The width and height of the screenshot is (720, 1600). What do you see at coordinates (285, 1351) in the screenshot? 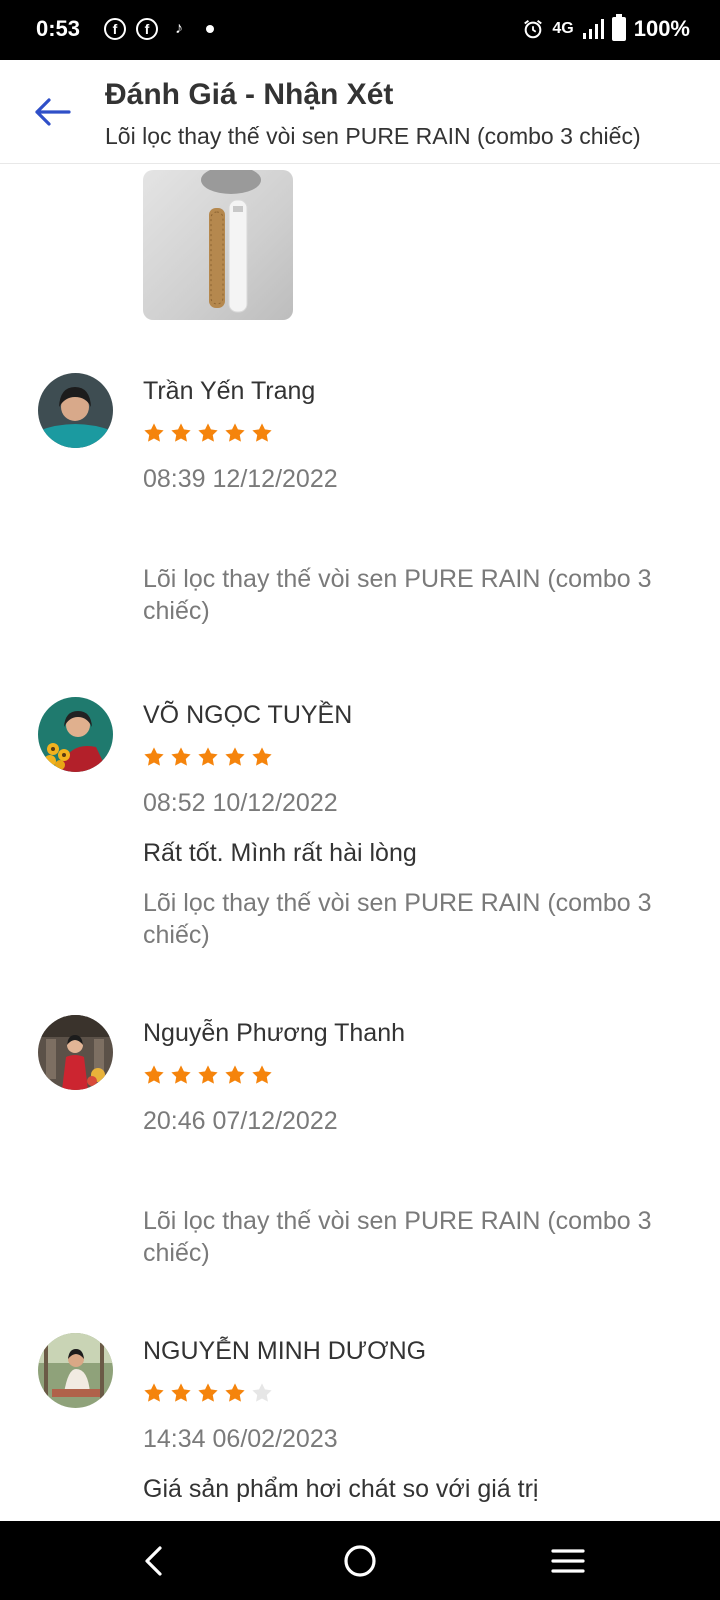
I see `reviewer-name: NGUYỄN MINH DƯƠNG` at bounding box center [285, 1351].